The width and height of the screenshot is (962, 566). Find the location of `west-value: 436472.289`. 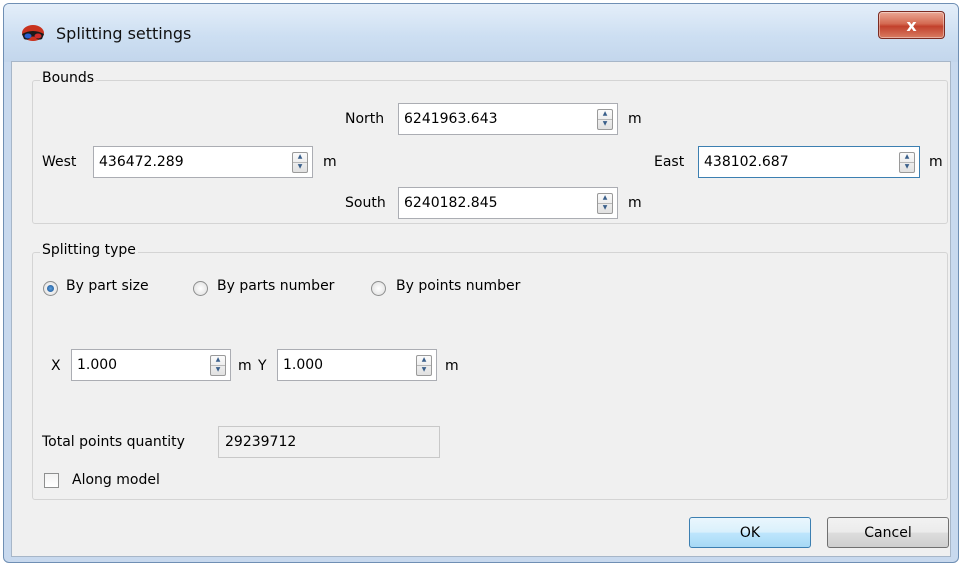

west-value: 436472.289 is located at coordinates (141, 162).